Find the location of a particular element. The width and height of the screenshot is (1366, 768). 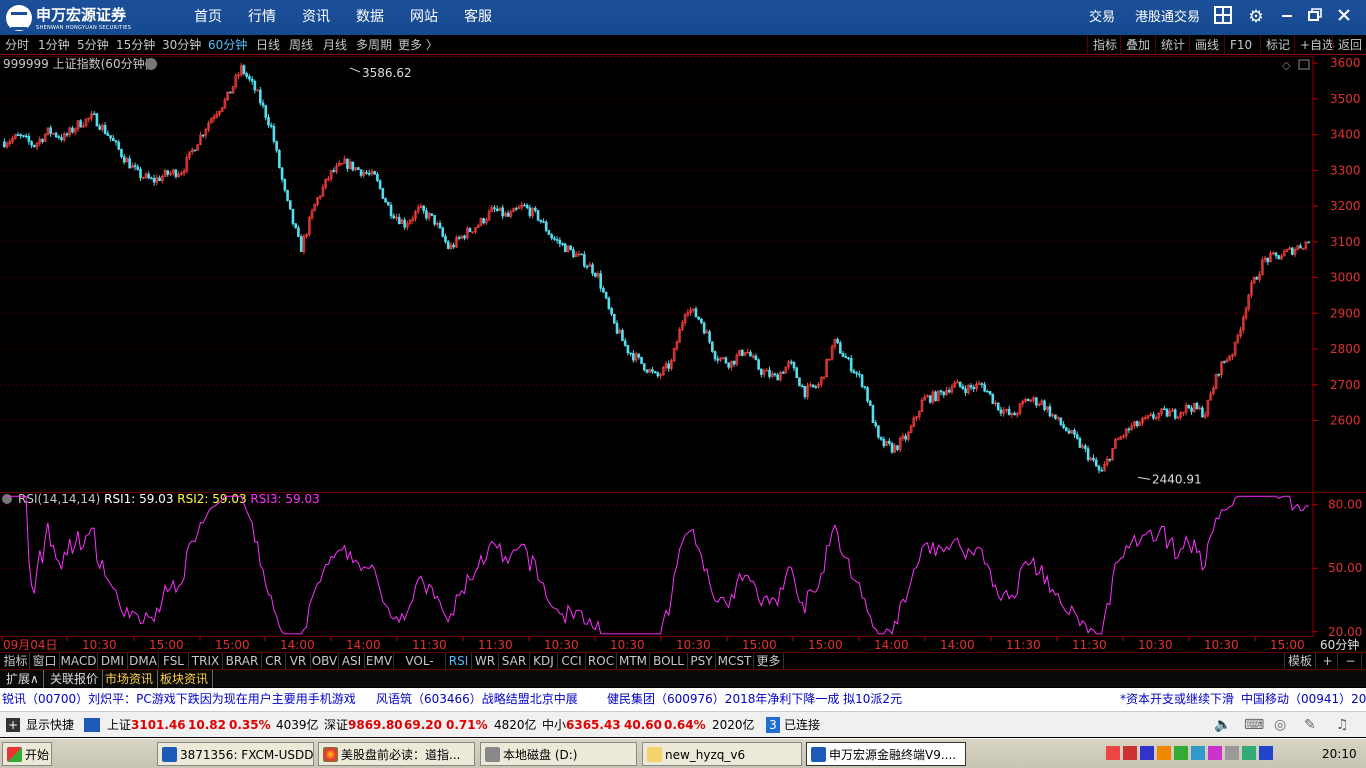

indicator-tab: 更多 is located at coordinates (769, 661).